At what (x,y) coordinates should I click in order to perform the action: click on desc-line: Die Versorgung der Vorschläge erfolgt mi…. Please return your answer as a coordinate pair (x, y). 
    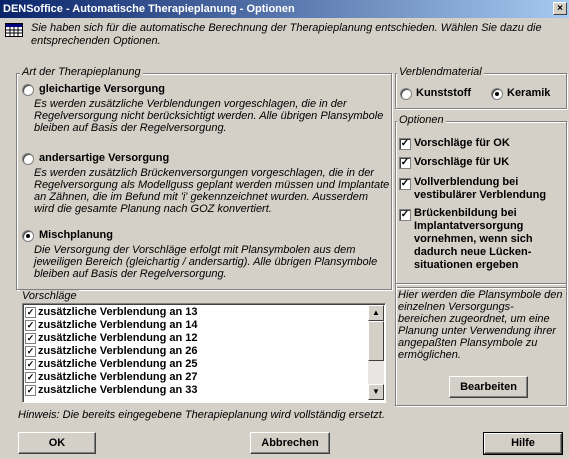
    Looking at the image, I should click on (195, 250).